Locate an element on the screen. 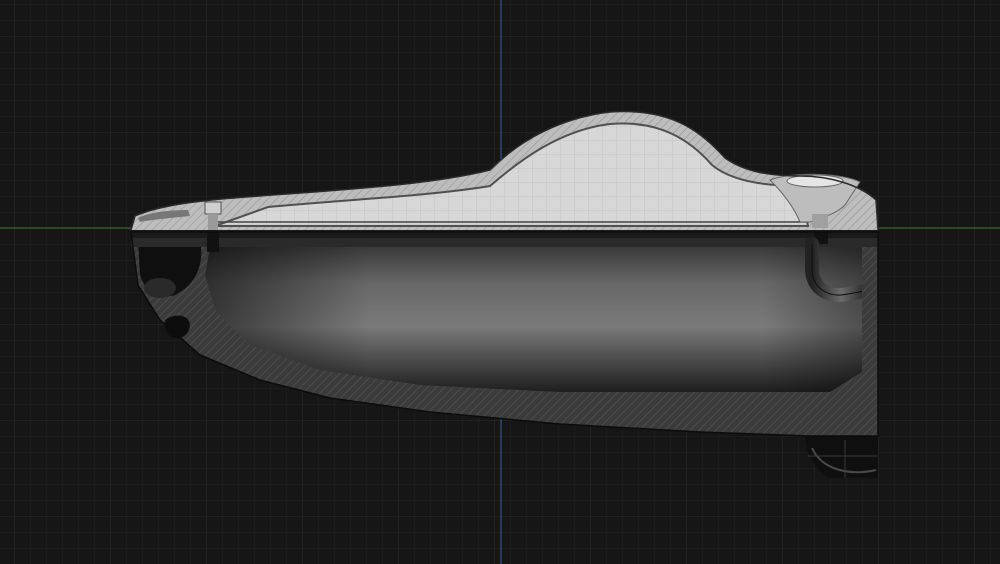 The image size is (1000, 564). deck-plate is located at coordinates (504, 234).